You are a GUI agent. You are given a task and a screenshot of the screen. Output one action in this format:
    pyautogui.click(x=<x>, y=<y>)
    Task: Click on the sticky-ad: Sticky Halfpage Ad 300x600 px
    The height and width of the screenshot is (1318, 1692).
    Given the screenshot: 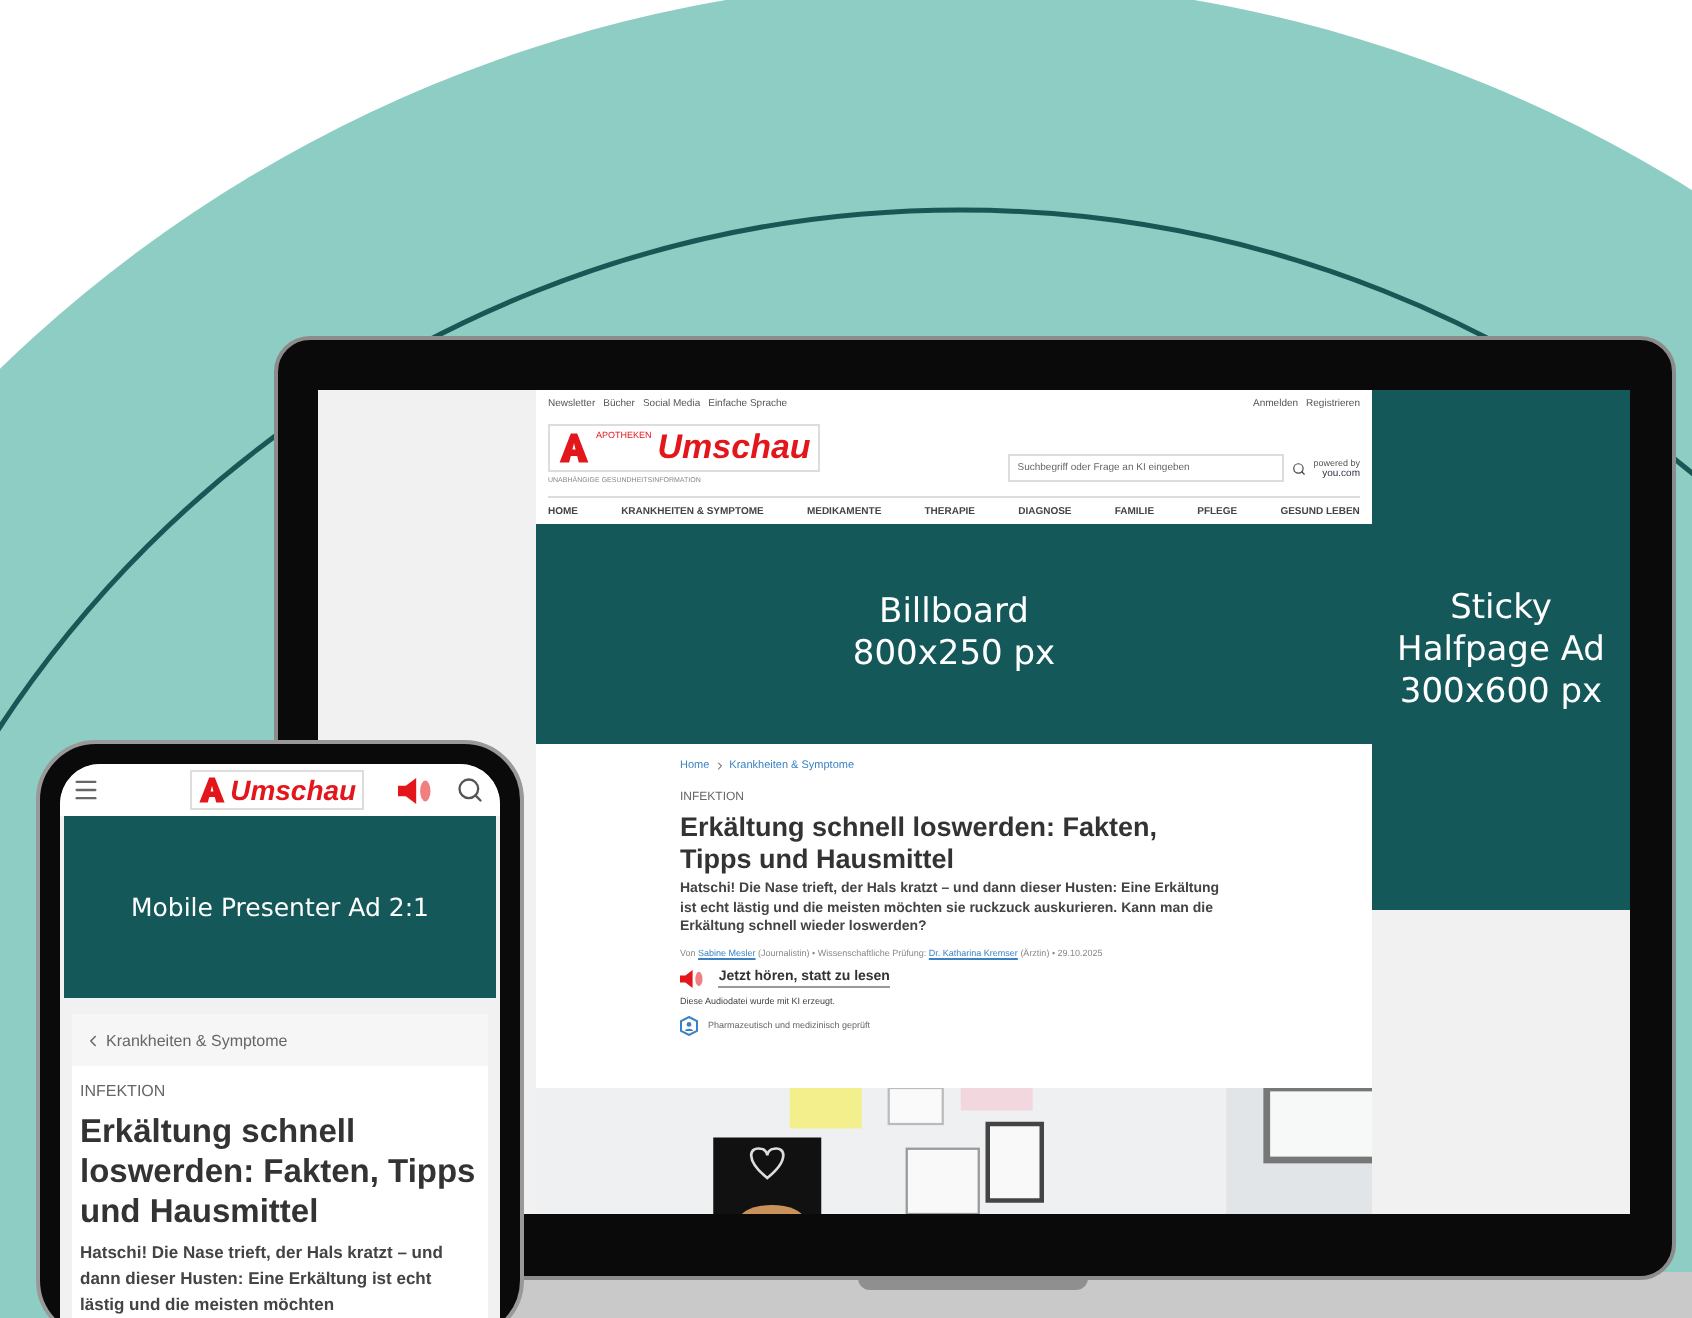 What is the action you would take?
    pyautogui.click(x=1501, y=650)
    